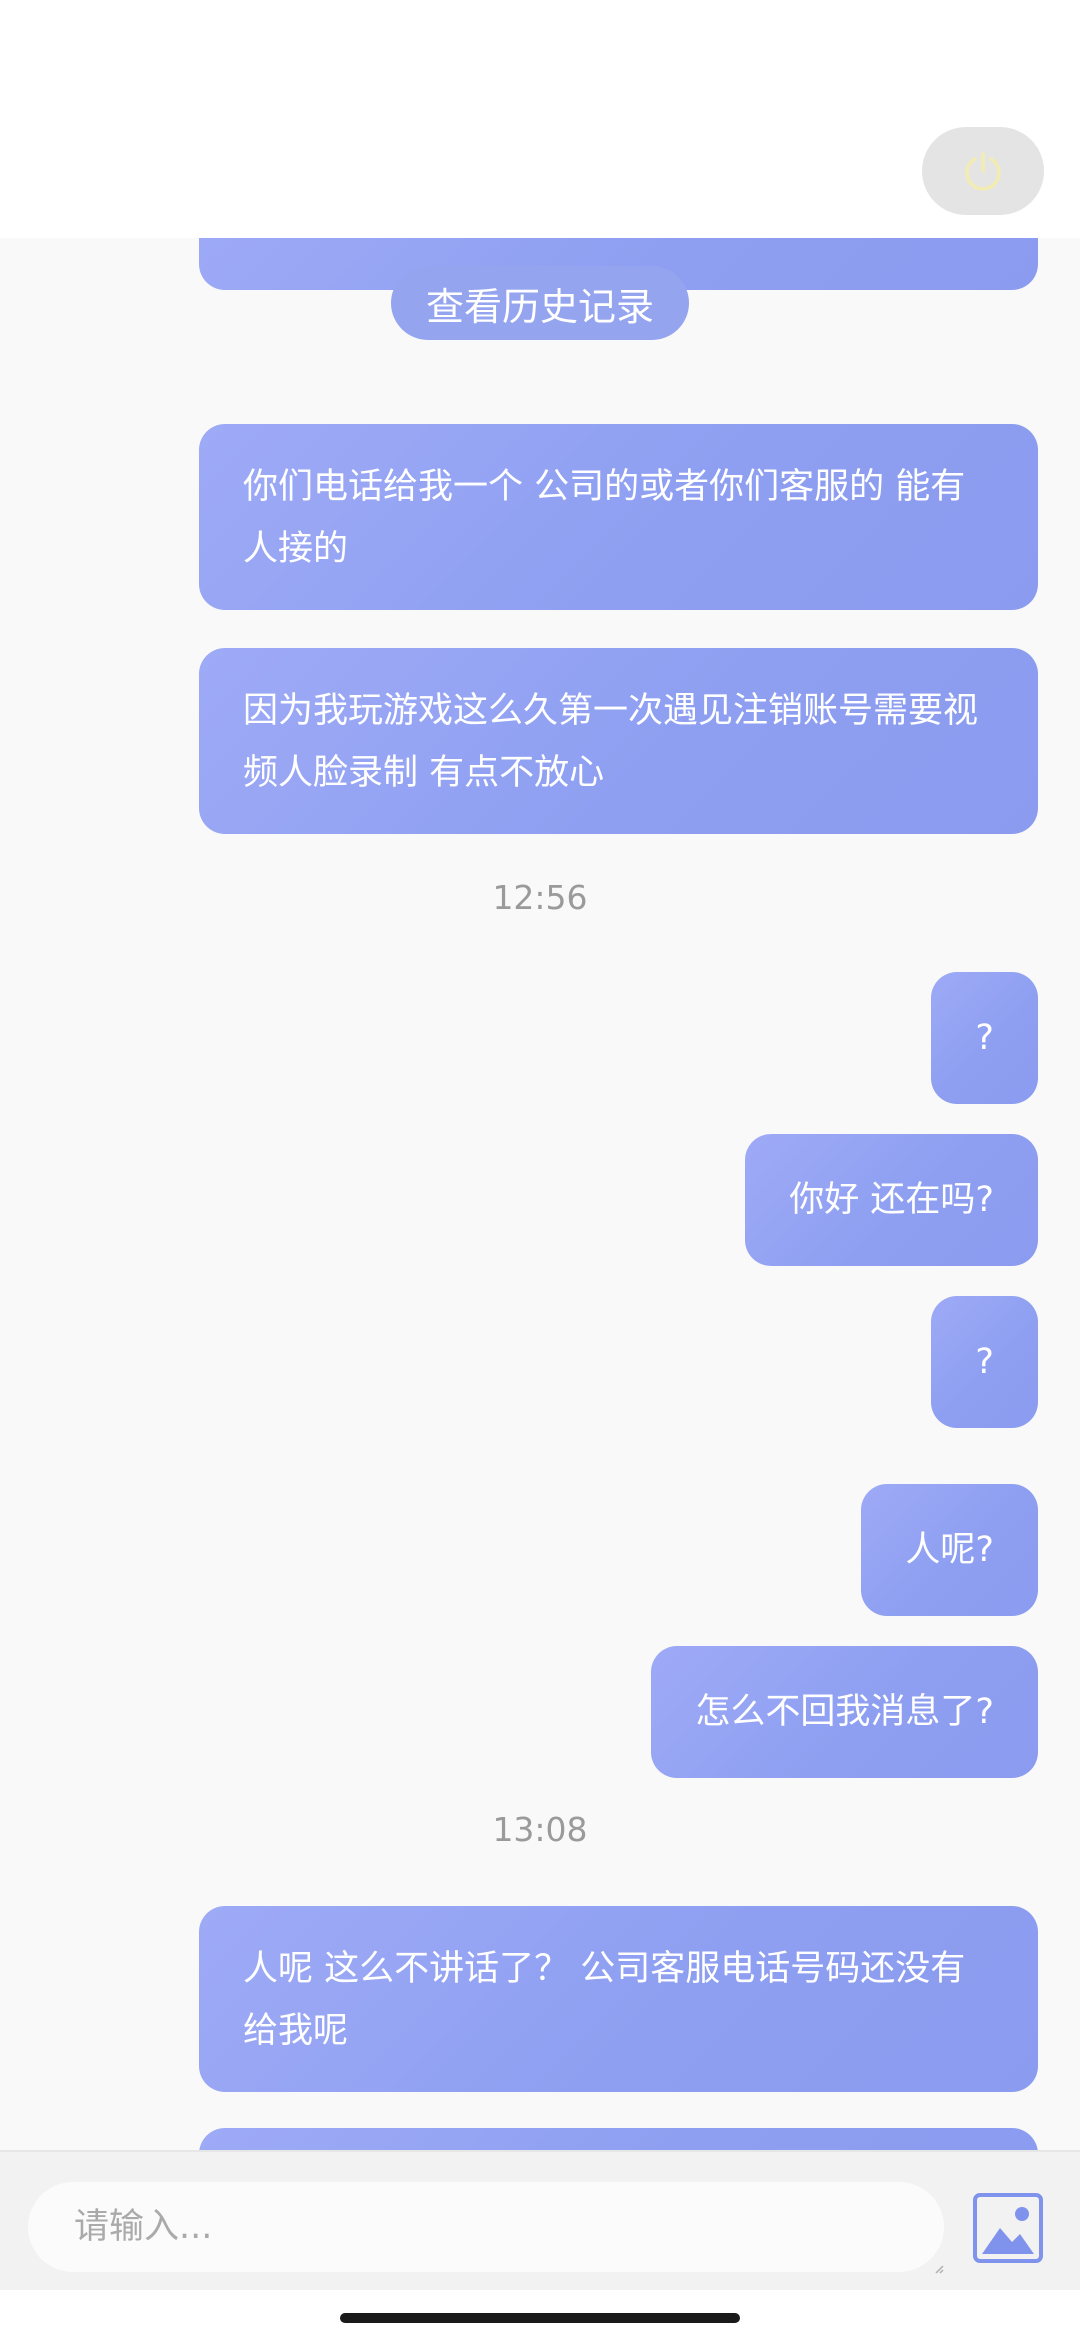  Describe the element at coordinates (618, 2139) in the screenshot. I see `message-bubble-partial` at that location.